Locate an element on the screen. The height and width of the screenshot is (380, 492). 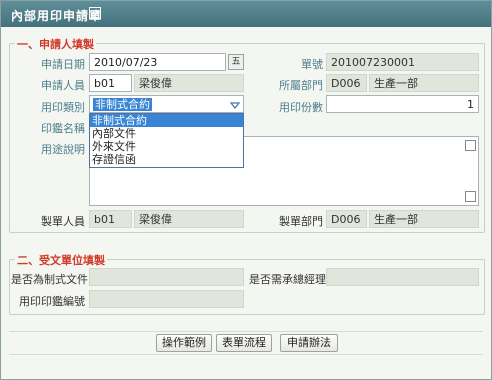
chevron-down-icon is located at coordinates (235, 106).